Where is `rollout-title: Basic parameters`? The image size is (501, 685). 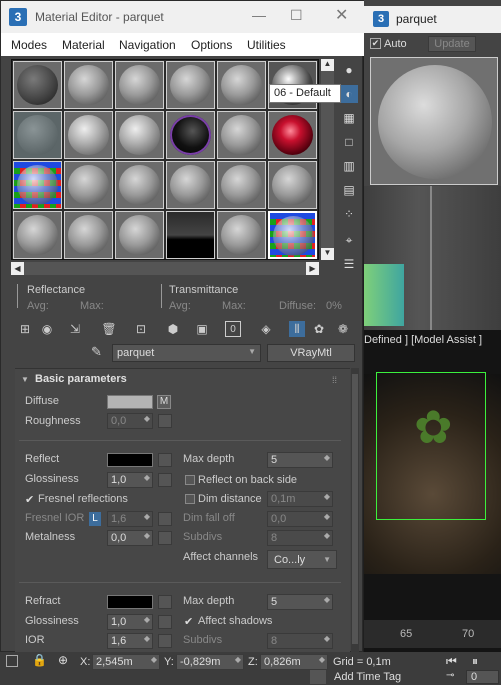
rollout-title: Basic parameters is located at coordinates (81, 379).